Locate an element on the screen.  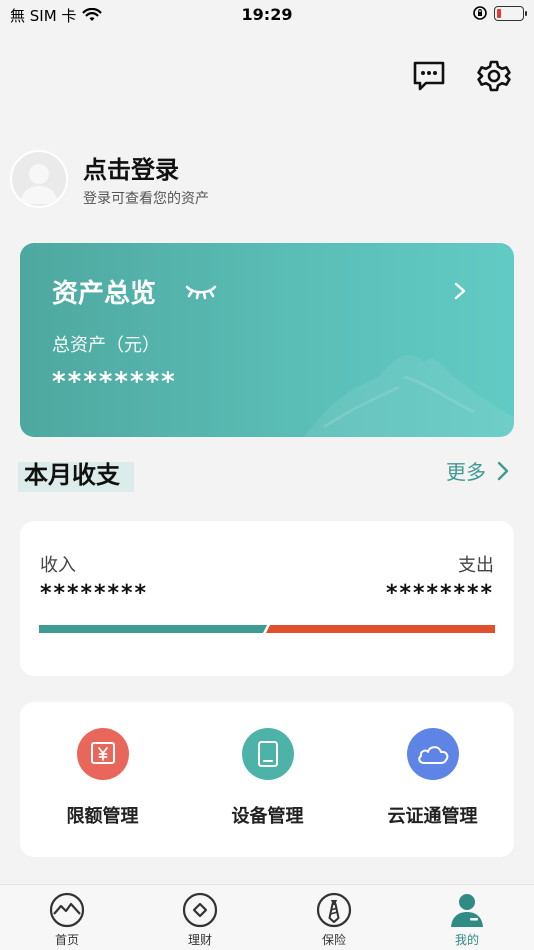
message-button is located at coordinates (429, 76).